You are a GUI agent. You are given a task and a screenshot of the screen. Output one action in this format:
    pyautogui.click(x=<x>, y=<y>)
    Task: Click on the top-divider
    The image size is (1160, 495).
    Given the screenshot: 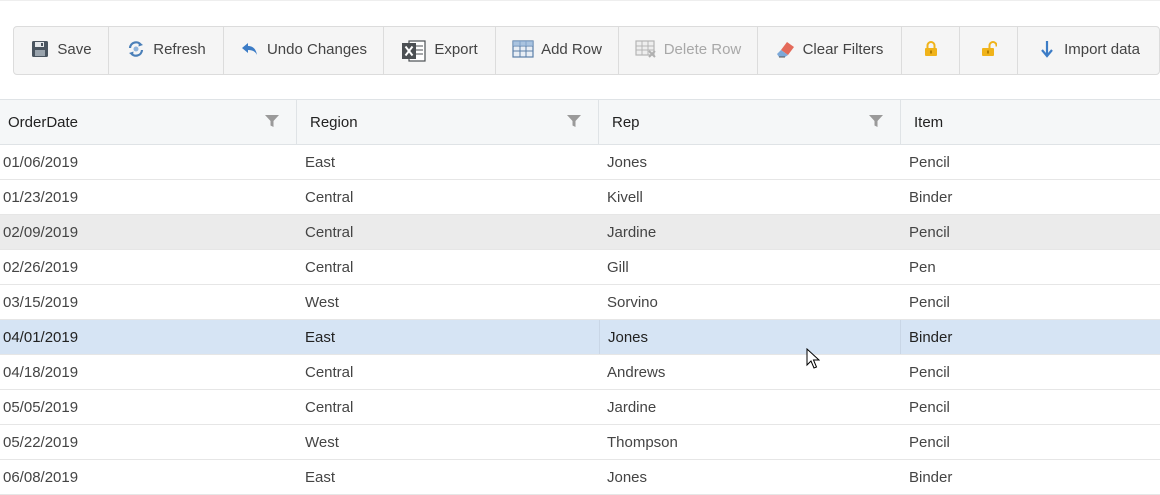 What is the action you would take?
    pyautogui.click(x=580, y=0)
    